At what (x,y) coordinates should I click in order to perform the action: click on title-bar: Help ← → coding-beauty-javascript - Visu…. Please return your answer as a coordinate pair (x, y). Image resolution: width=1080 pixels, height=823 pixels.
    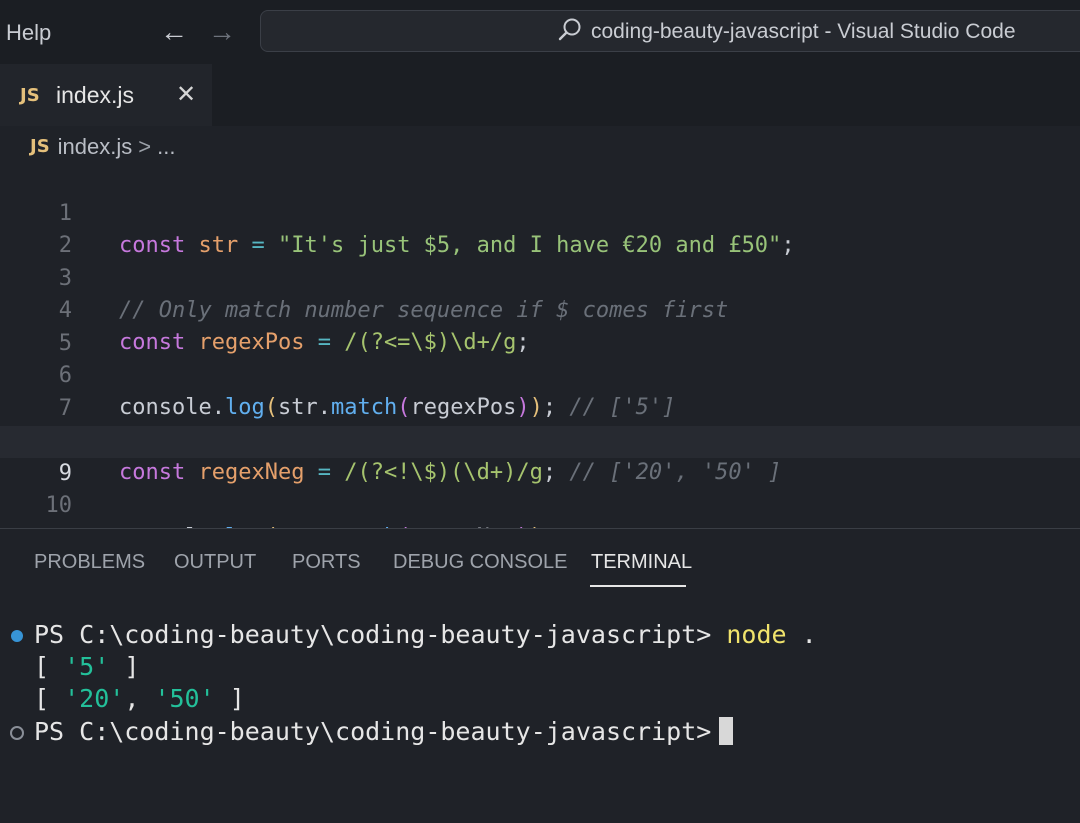
    Looking at the image, I should click on (540, 32).